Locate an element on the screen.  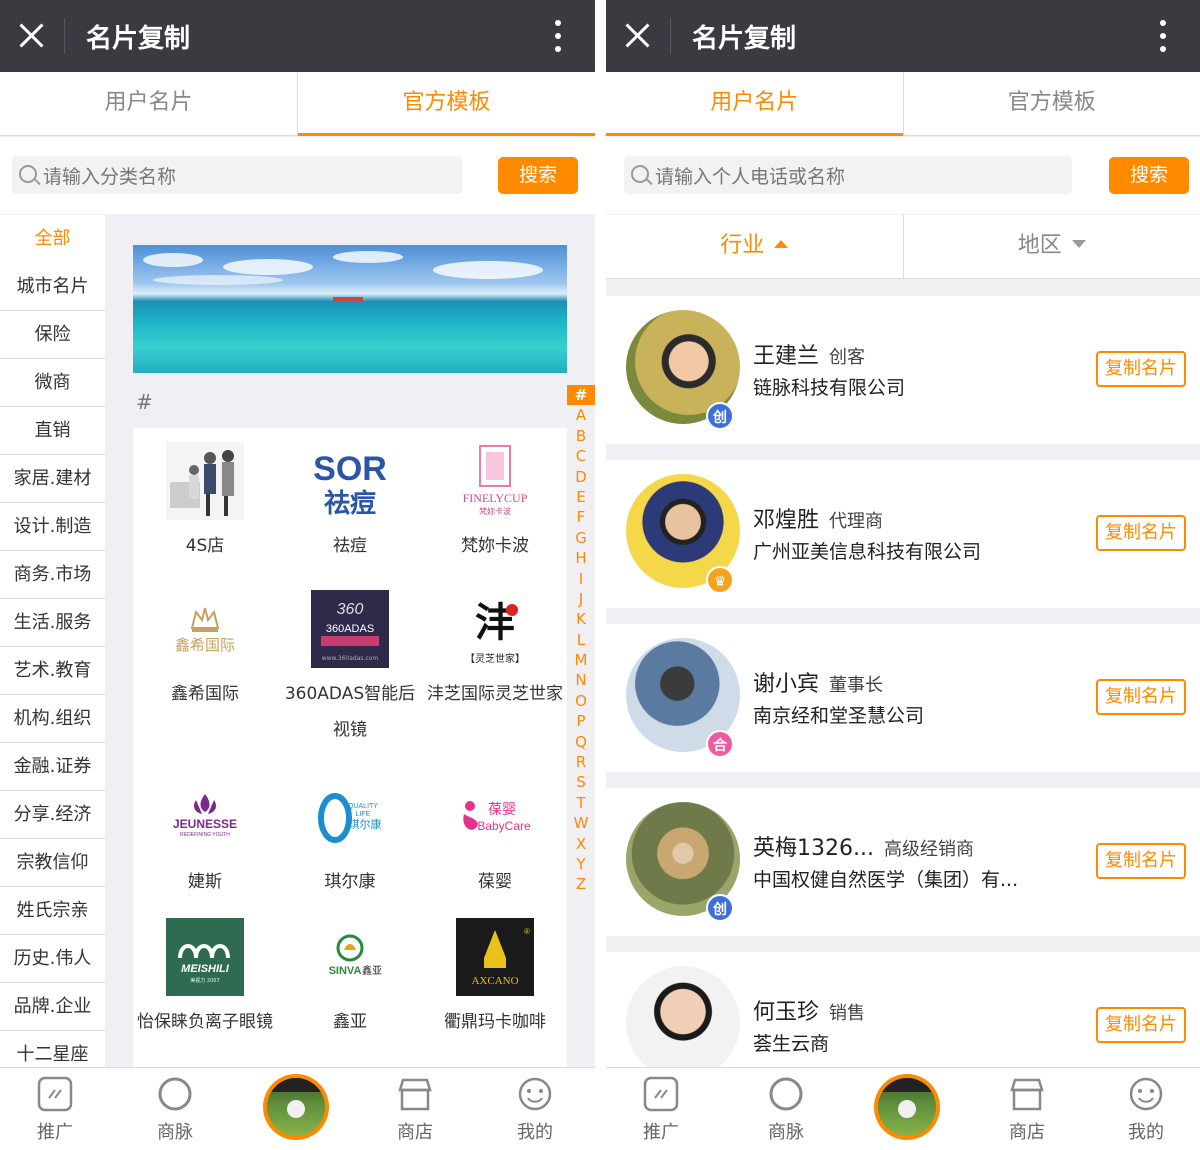
alphabet-letter: G is located at coordinates (581, 538).